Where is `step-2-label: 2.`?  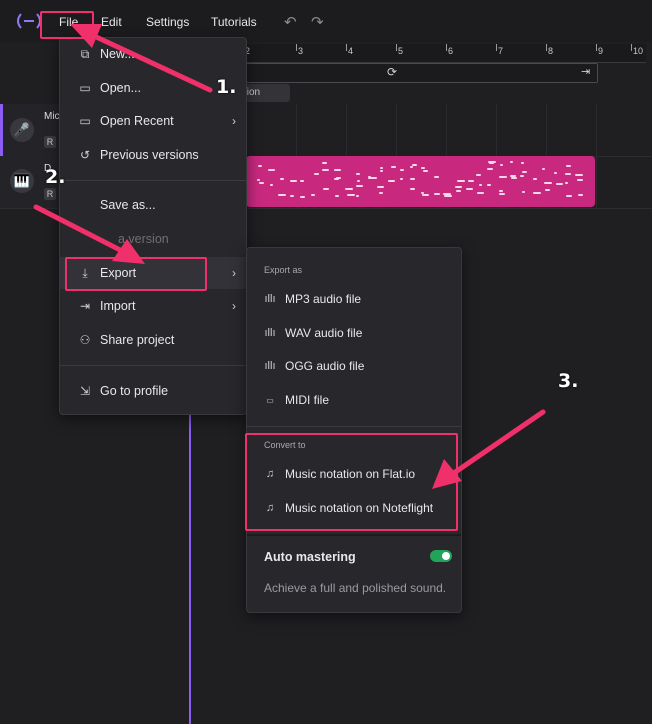
step-2-label: 2. is located at coordinates (55, 177).